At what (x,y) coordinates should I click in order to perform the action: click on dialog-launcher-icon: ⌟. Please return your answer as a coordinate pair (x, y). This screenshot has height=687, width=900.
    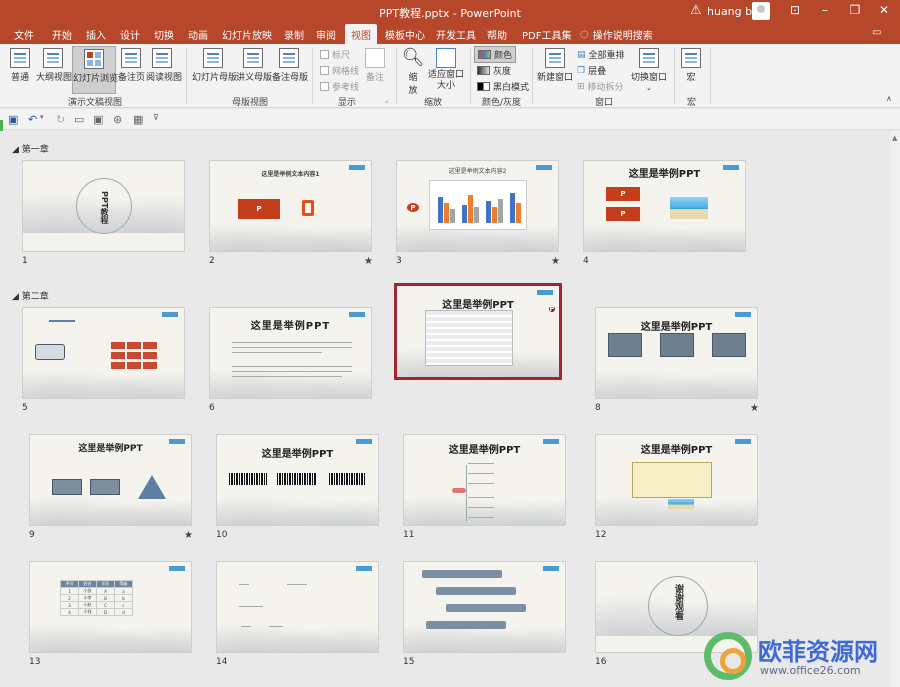
    Looking at the image, I should click on (386, 100).